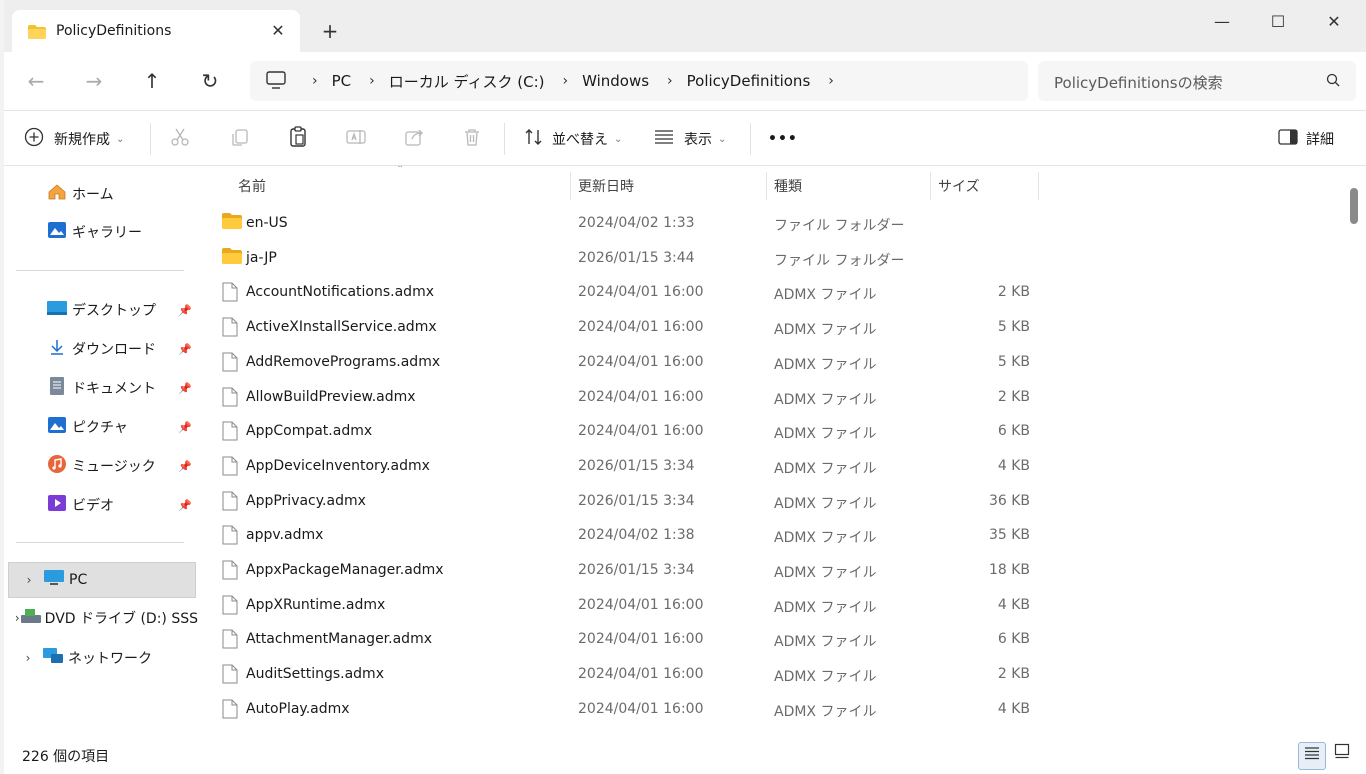 The width and height of the screenshot is (1366, 774). What do you see at coordinates (641, 674) in the screenshot?
I see `file-date: 2024/04/01 16:00` at bounding box center [641, 674].